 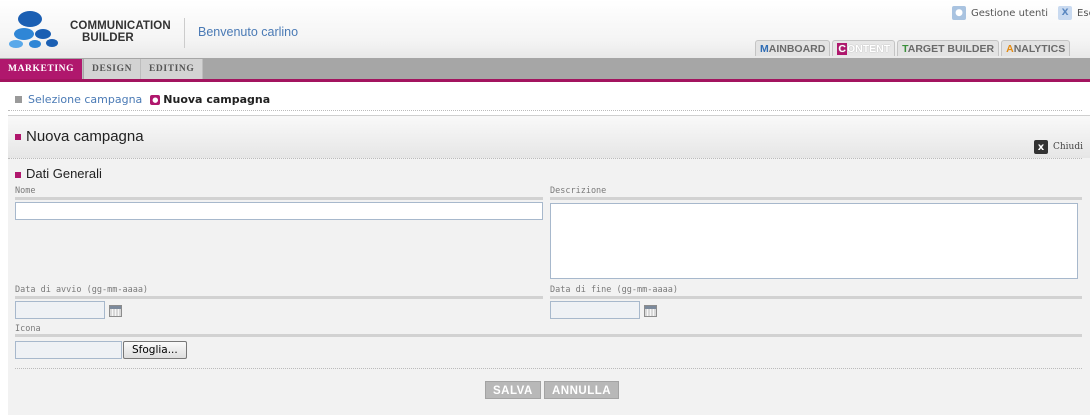 What do you see at coordinates (816, 198) in the screenshot?
I see `description-rule` at bounding box center [816, 198].